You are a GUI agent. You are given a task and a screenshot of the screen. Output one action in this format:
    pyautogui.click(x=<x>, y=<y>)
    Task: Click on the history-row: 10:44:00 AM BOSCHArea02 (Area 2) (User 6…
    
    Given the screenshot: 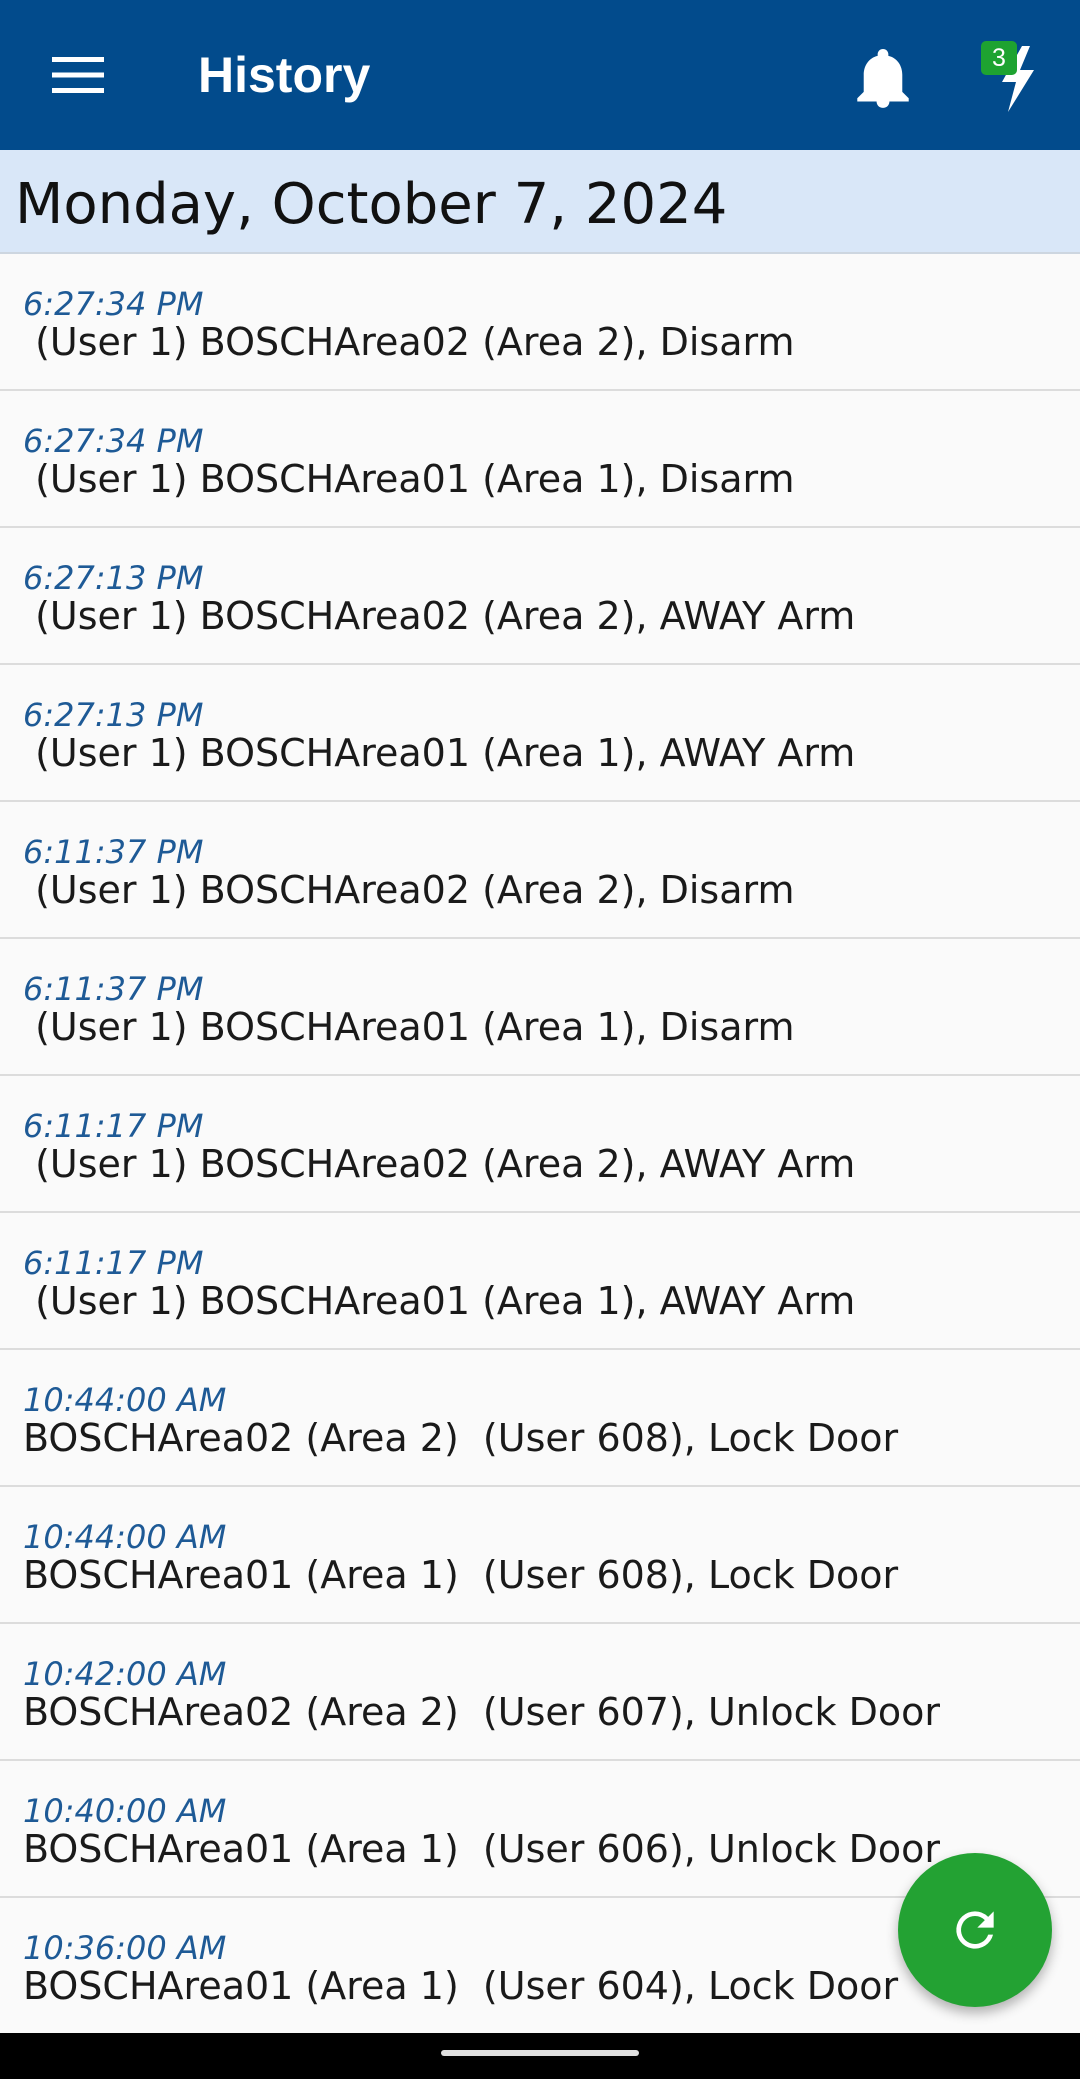 What is the action you would take?
    pyautogui.click(x=540, y=1418)
    